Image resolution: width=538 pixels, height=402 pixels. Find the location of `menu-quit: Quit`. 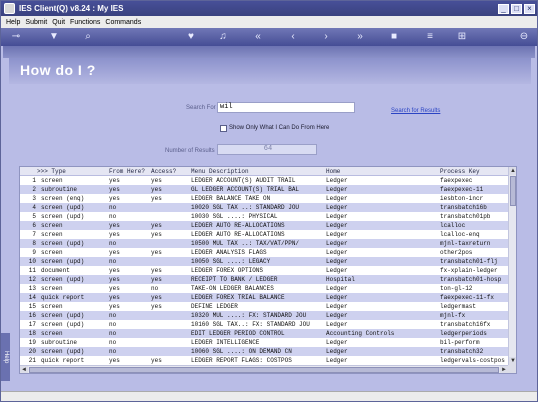

menu-quit: Quit is located at coordinates (58, 22).